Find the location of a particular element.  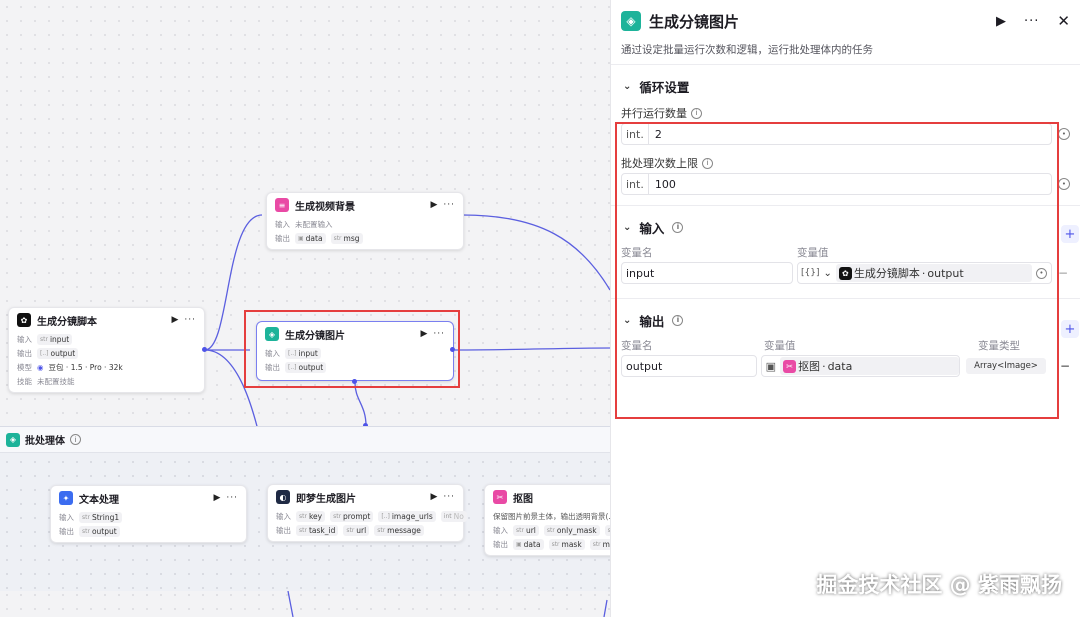

watermark: 掘金技术社区 @ 紫雨飘扬 is located at coordinates (939, 585).